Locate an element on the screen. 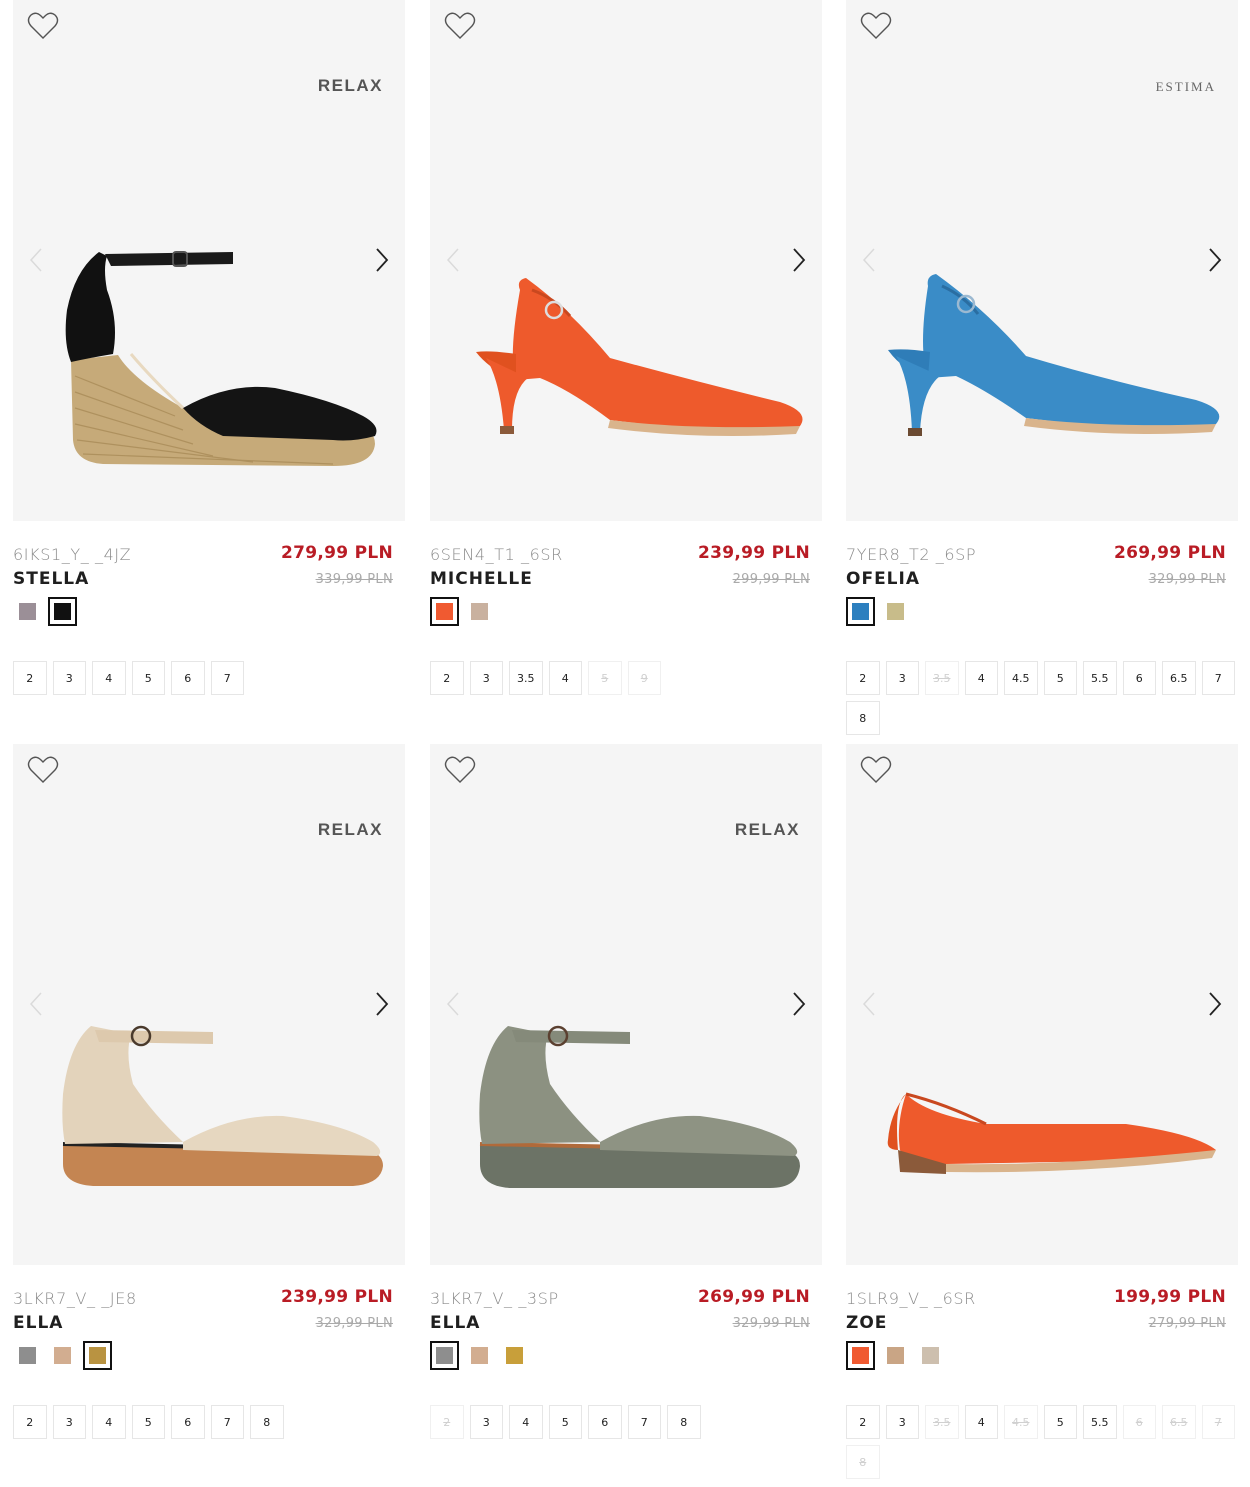 This screenshot has width=1250, height=1487. product-name: OFELIA is located at coordinates (883, 579).